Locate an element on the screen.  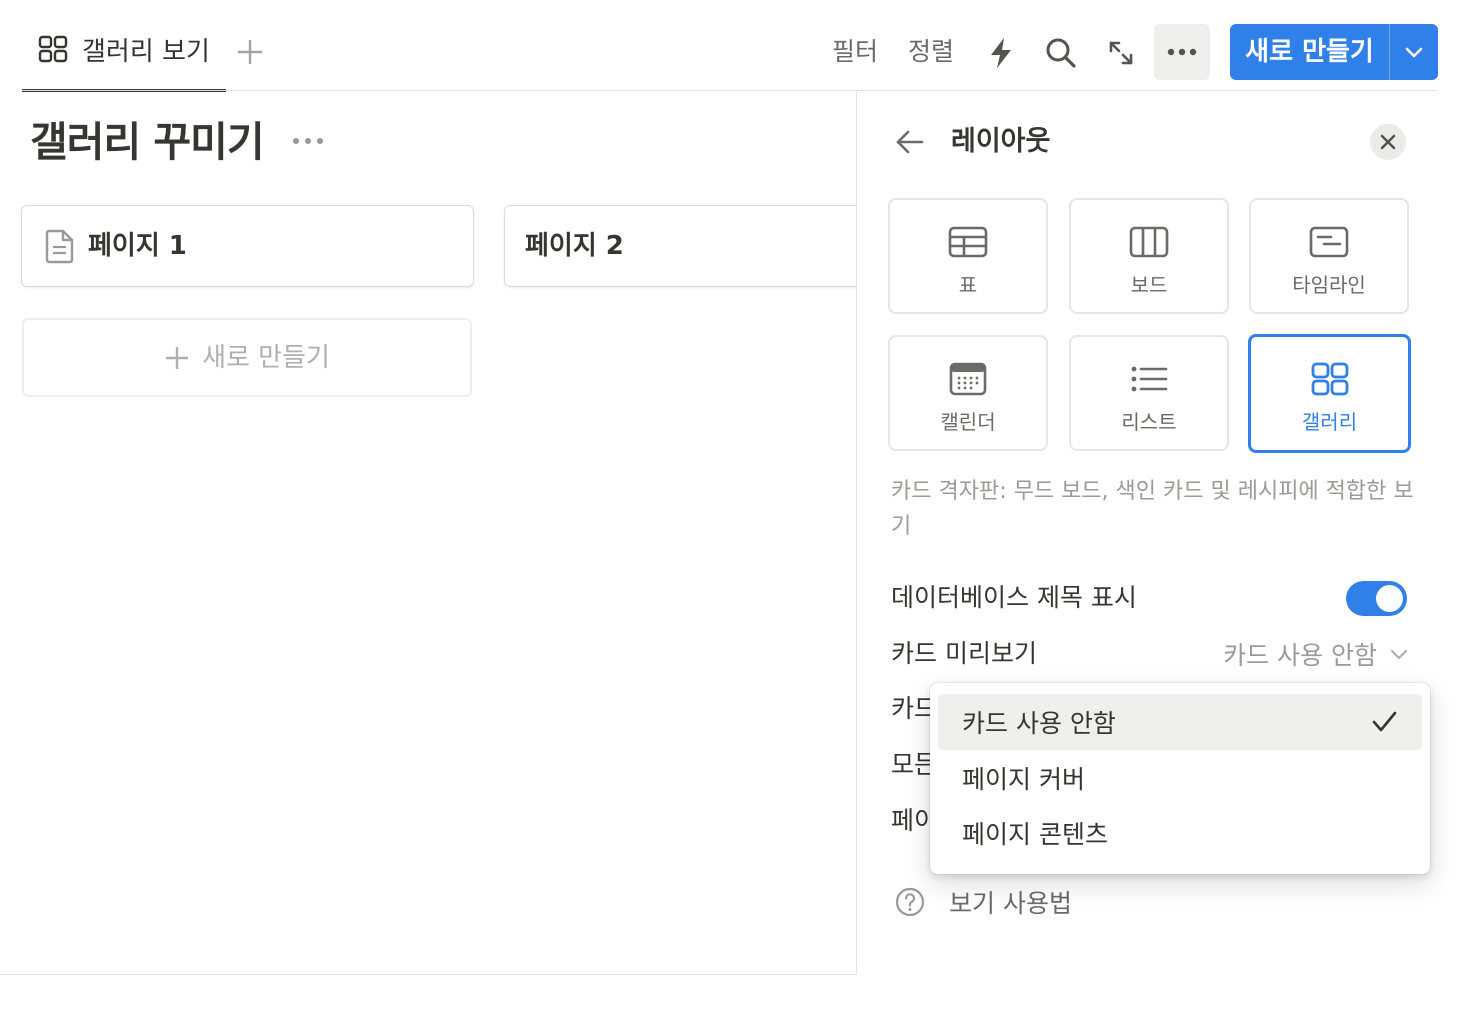
layout-option-timeline: 타임라인 is located at coordinates (1329, 256).